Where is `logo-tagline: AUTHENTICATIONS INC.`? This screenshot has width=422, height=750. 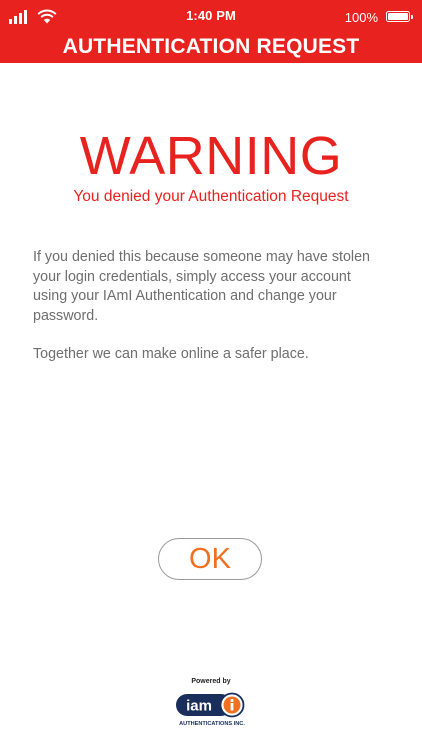 logo-tagline: AUTHENTICATIONS INC. is located at coordinates (212, 724).